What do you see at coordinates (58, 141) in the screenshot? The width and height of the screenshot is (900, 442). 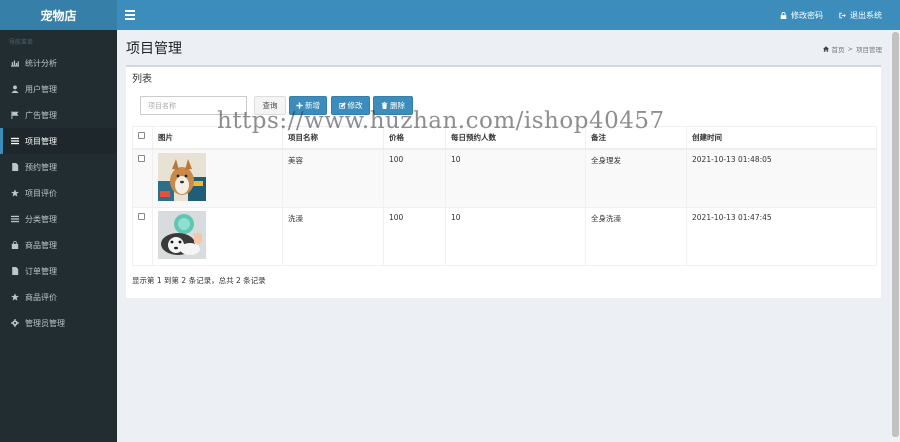 I see `sidebar-item-projects: 项目管理` at bounding box center [58, 141].